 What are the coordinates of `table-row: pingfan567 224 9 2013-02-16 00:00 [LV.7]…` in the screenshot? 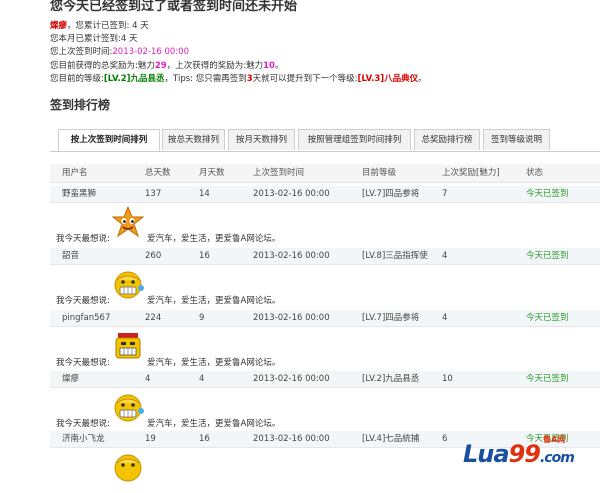 It's located at (325, 318).